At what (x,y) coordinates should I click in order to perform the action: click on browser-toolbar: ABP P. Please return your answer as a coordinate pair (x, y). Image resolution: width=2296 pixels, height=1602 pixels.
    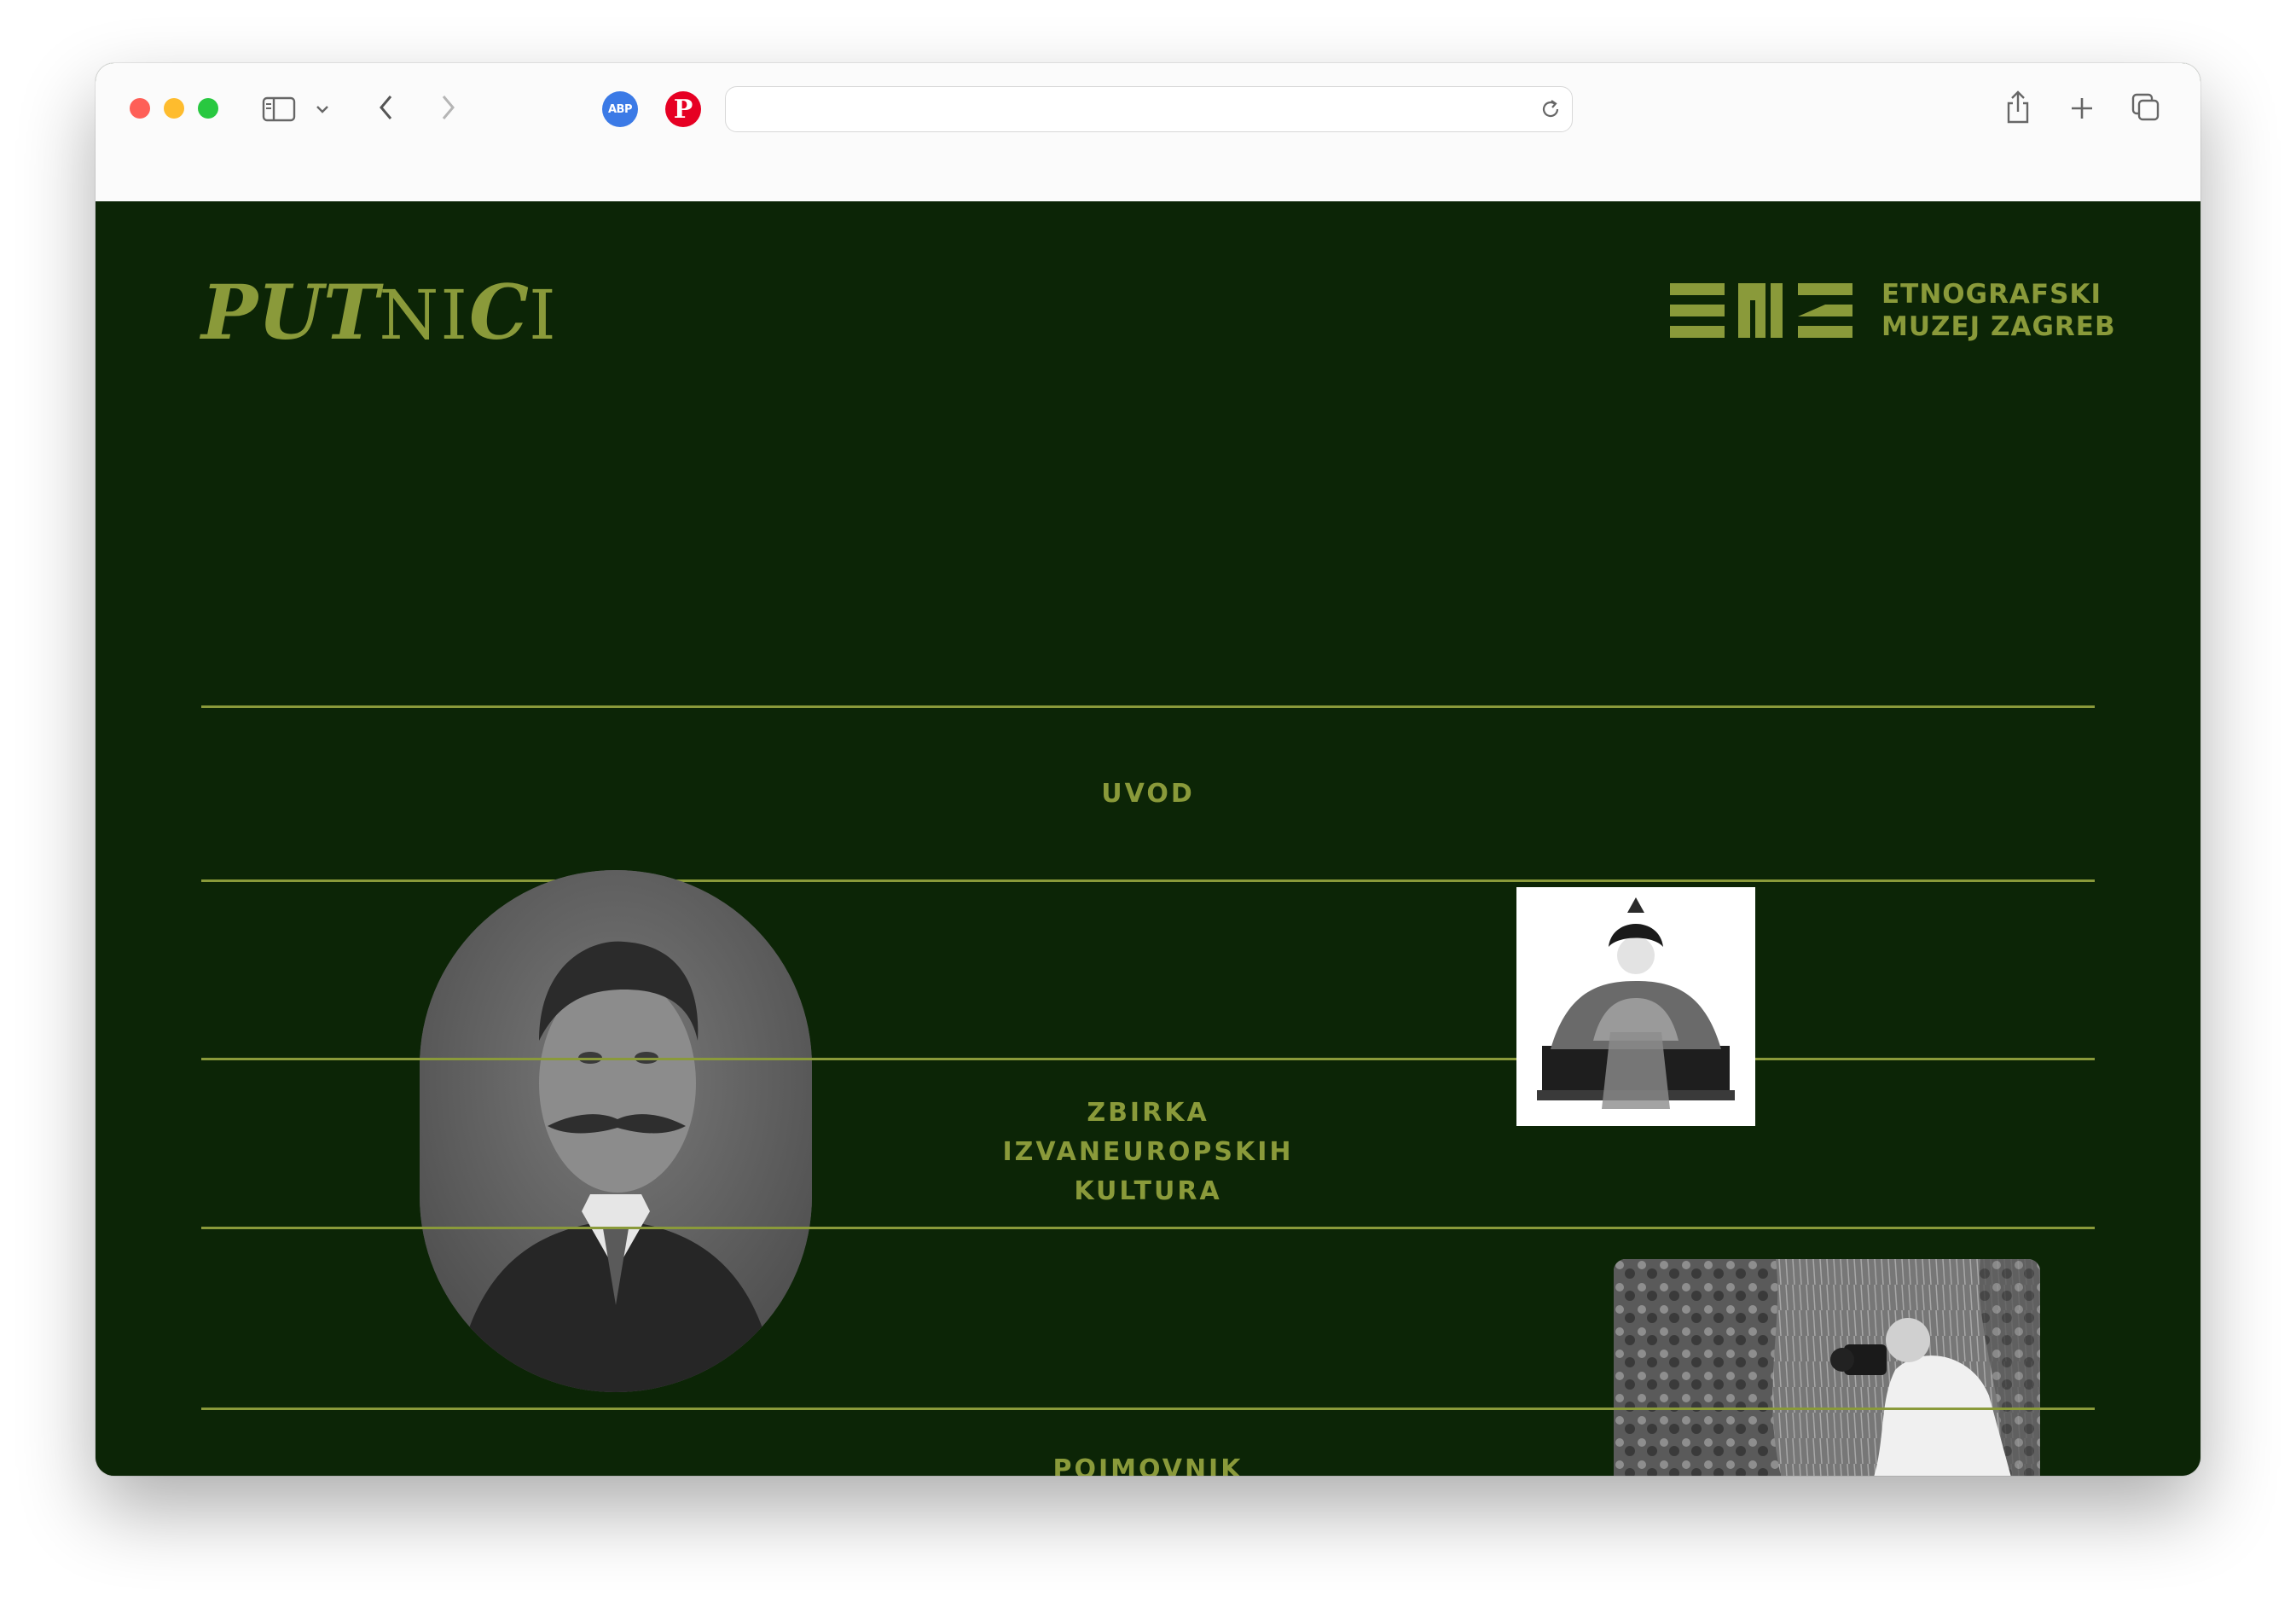
    Looking at the image, I should click on (1148, 132).